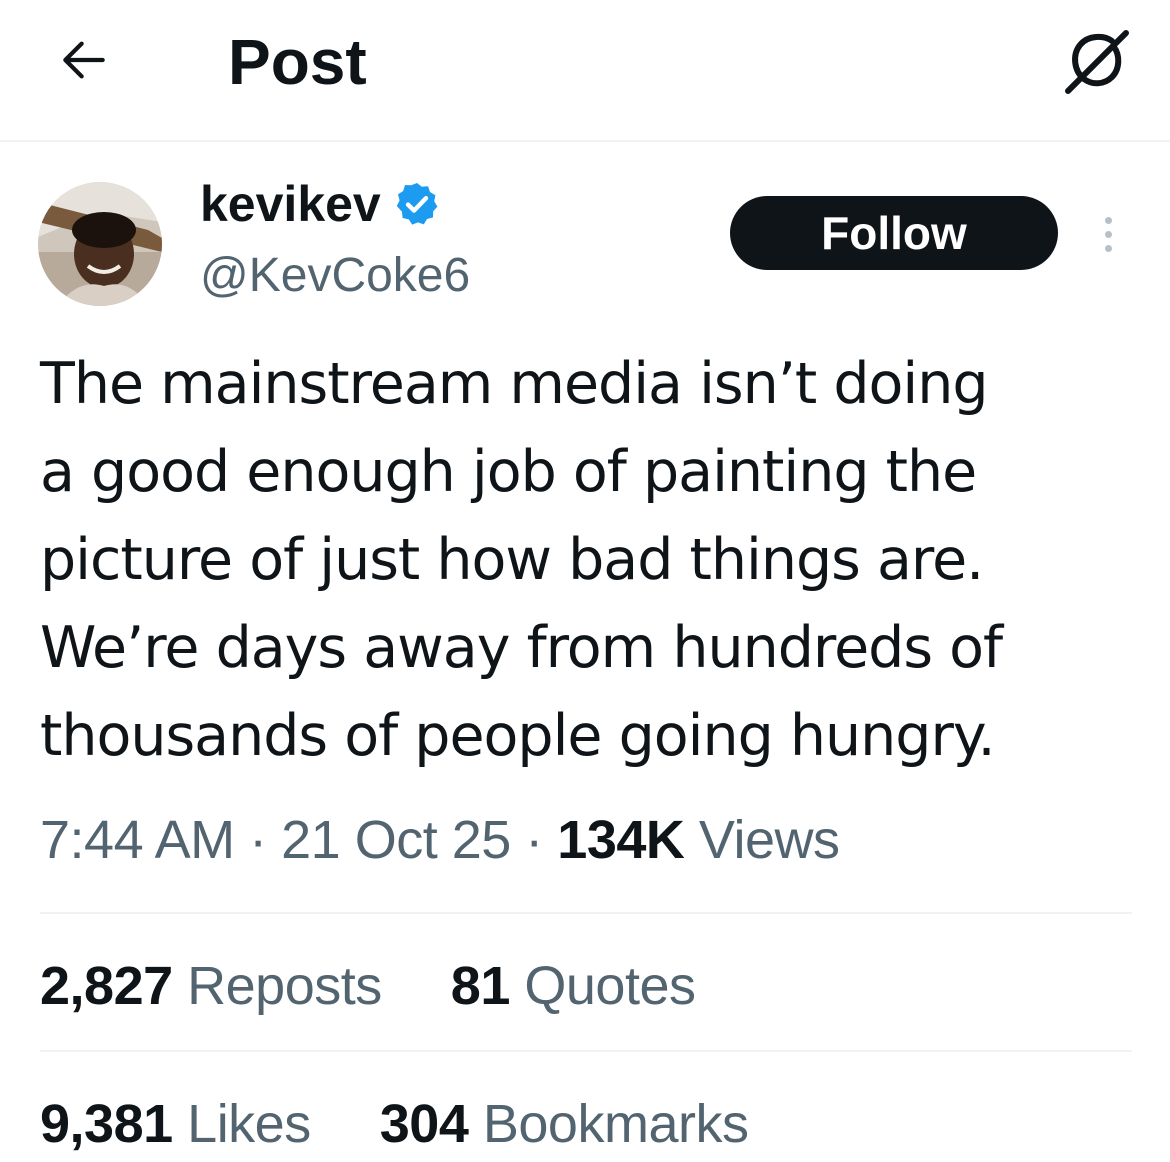 Image resolution: width=1170 pixels, height=1162 pixels. What do you see at coordinates (106, 1124) in the screenshot?
I see `likes-count: 9,381` at bounding box center [106, 1124].